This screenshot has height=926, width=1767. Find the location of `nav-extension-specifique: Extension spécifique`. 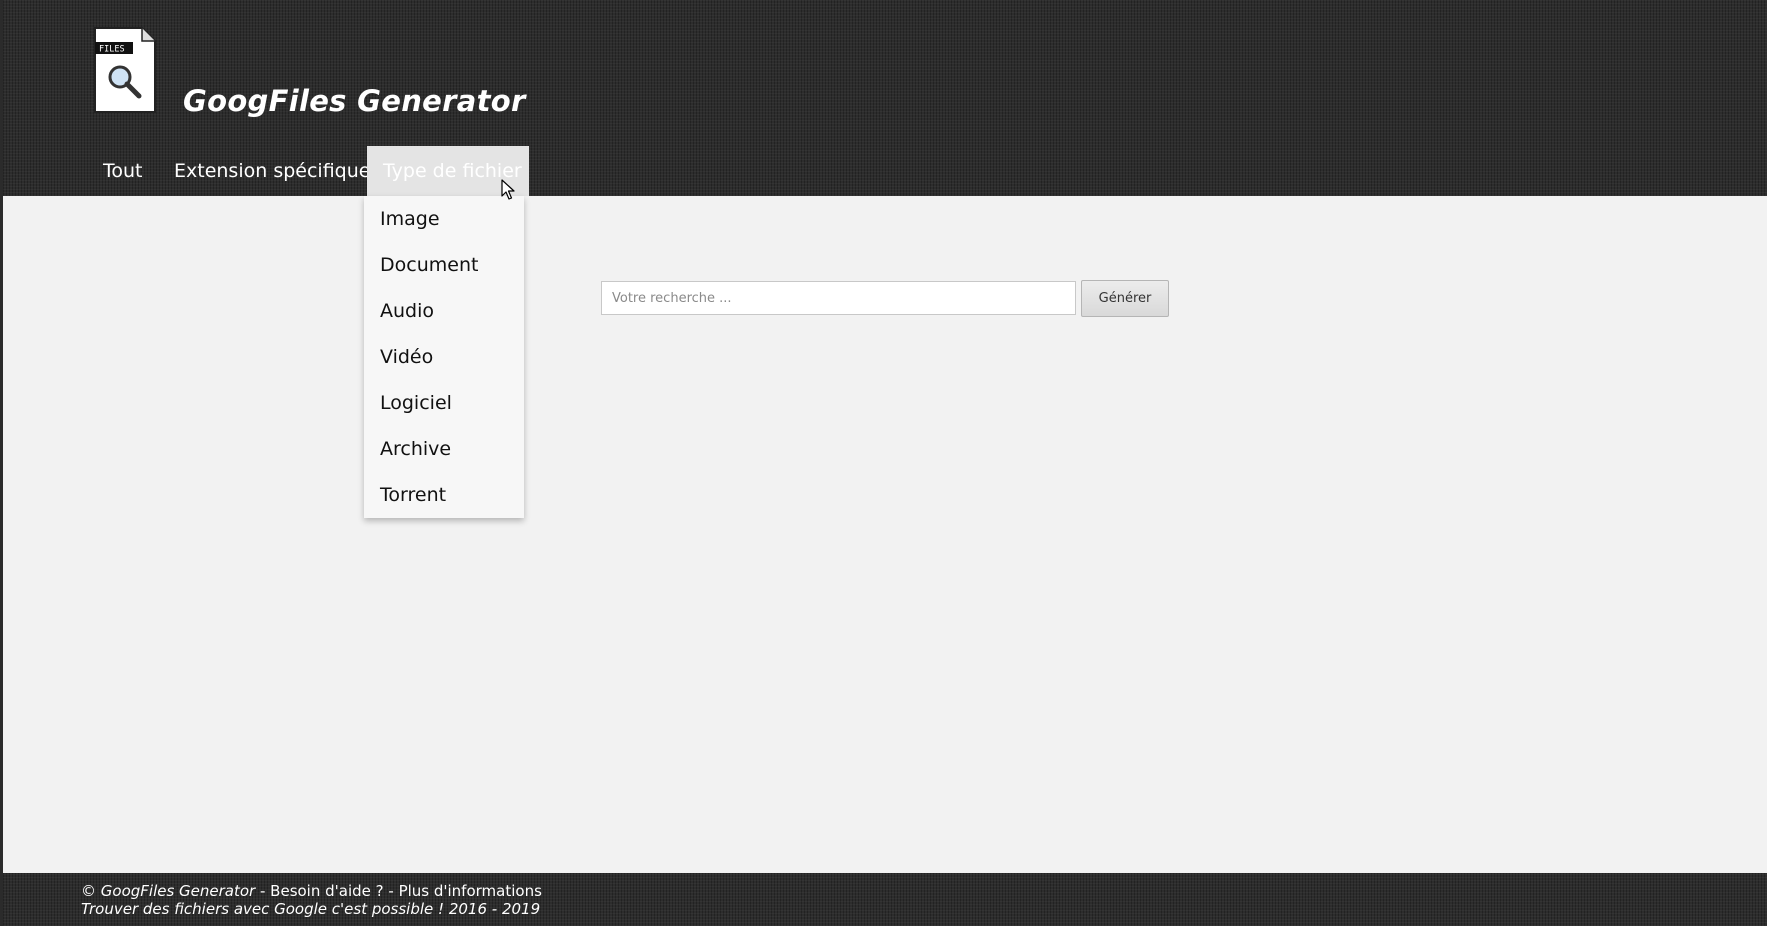

nav-extension-specifique: Extension spécifique is located at coordinates (272, 171).